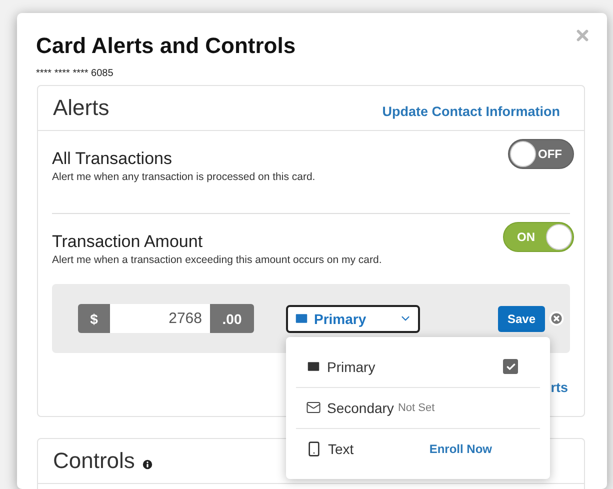  What do you see at coordinates (94, 318) in the screenshot?
I see `currency-addon: $` at bounding box center [94, 318].